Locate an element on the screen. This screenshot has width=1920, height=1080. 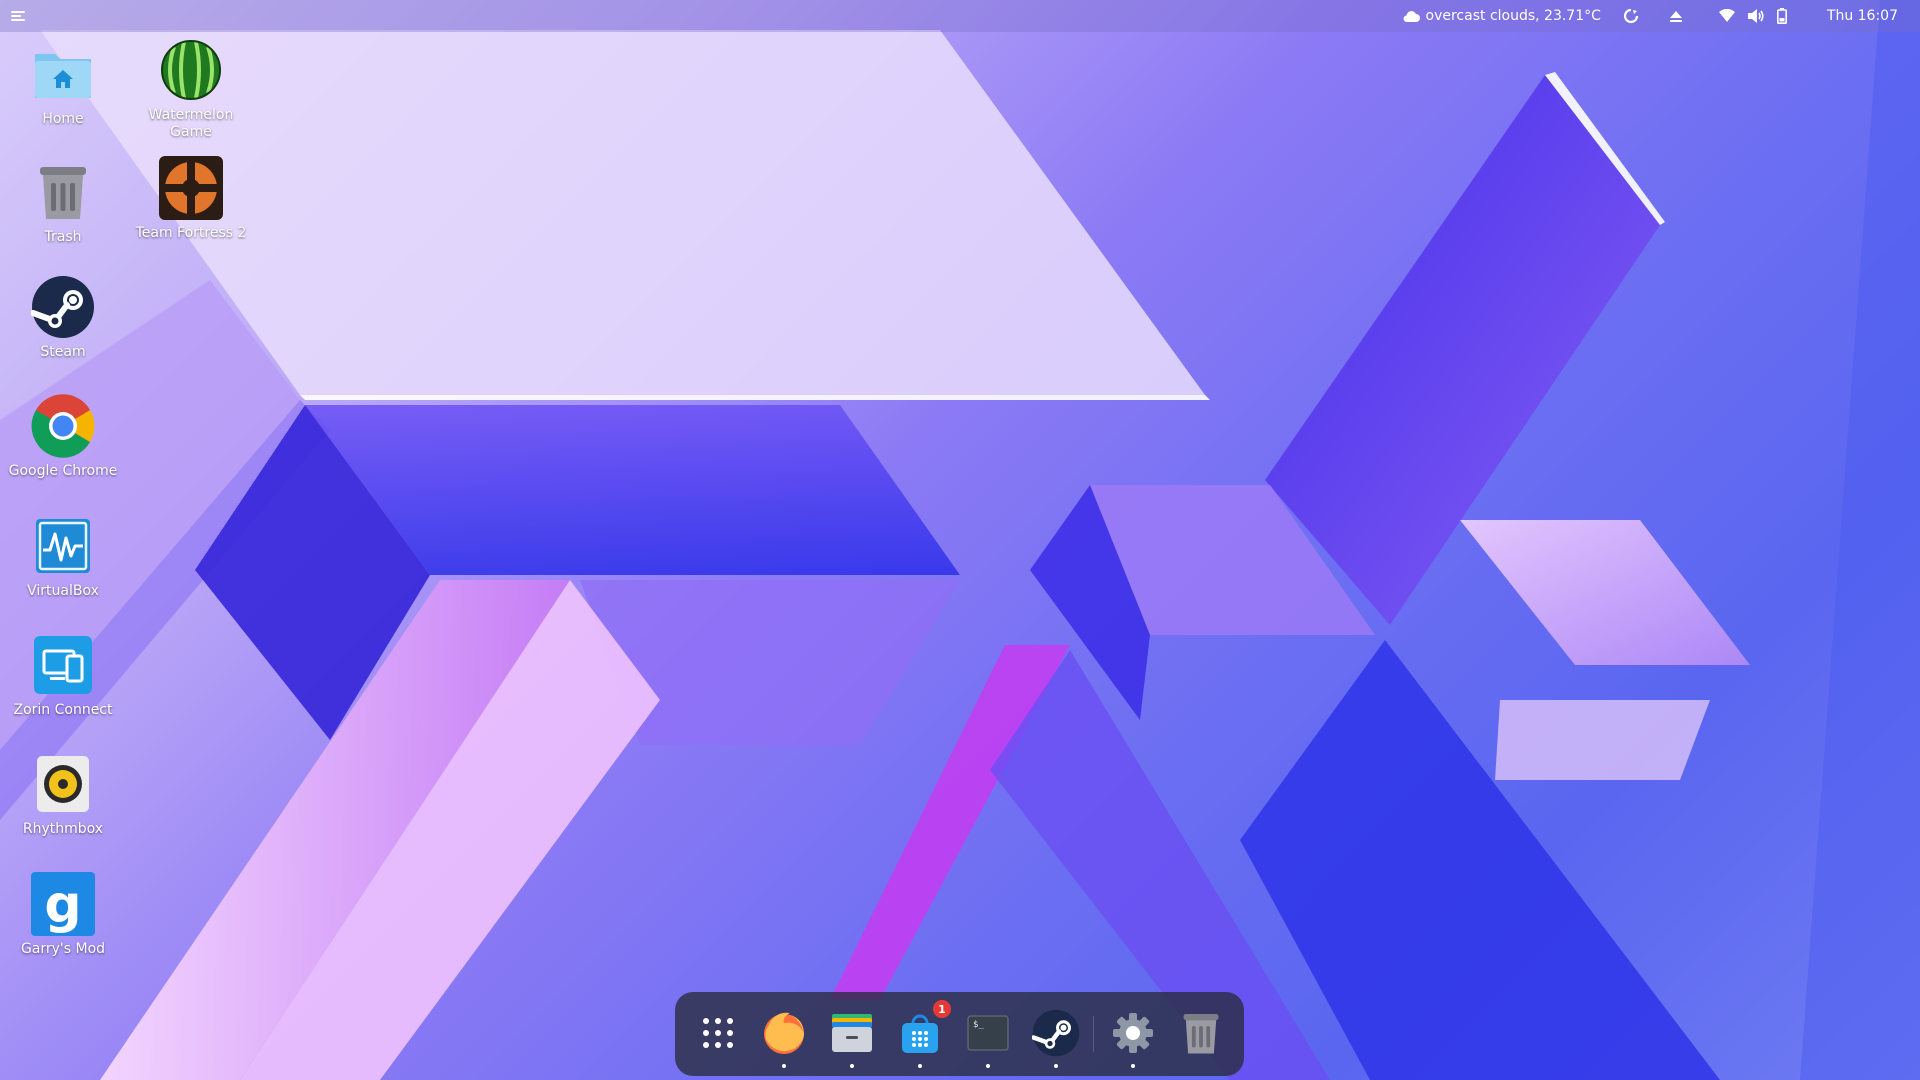
battery-indicator is located at coordinates (1781, 16).